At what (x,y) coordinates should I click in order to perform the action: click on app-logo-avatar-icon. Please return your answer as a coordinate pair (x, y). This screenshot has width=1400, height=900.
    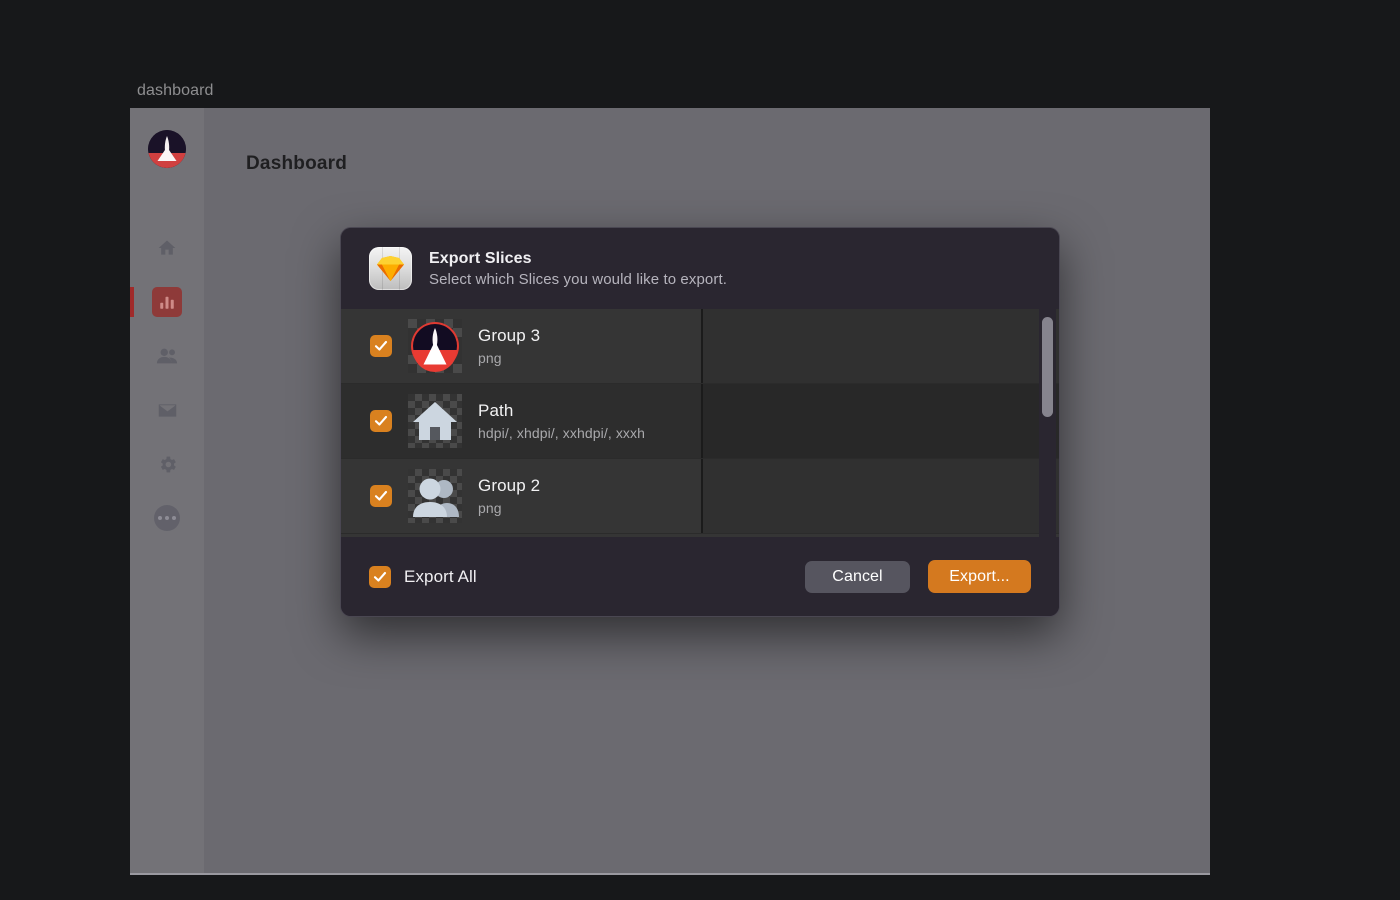
    Looking at the image, I should click on (167, 149).